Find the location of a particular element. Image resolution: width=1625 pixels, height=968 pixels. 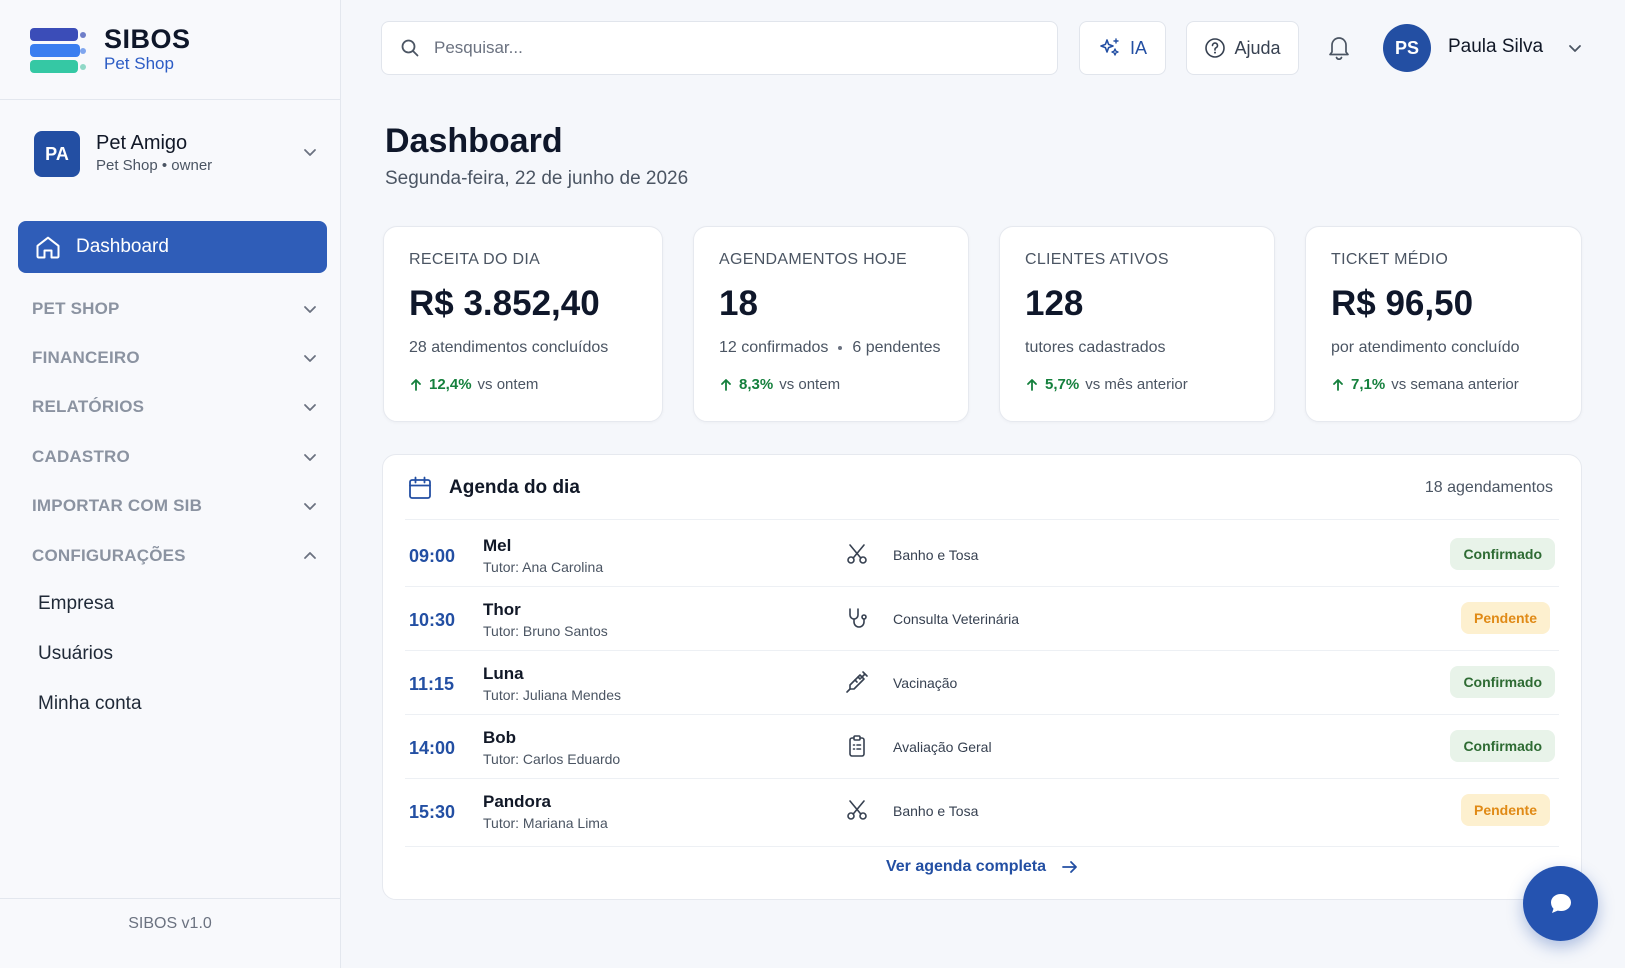

page-date: Segunda-feira, 22 de junho de 2026 is located at coordinates (537, 178).